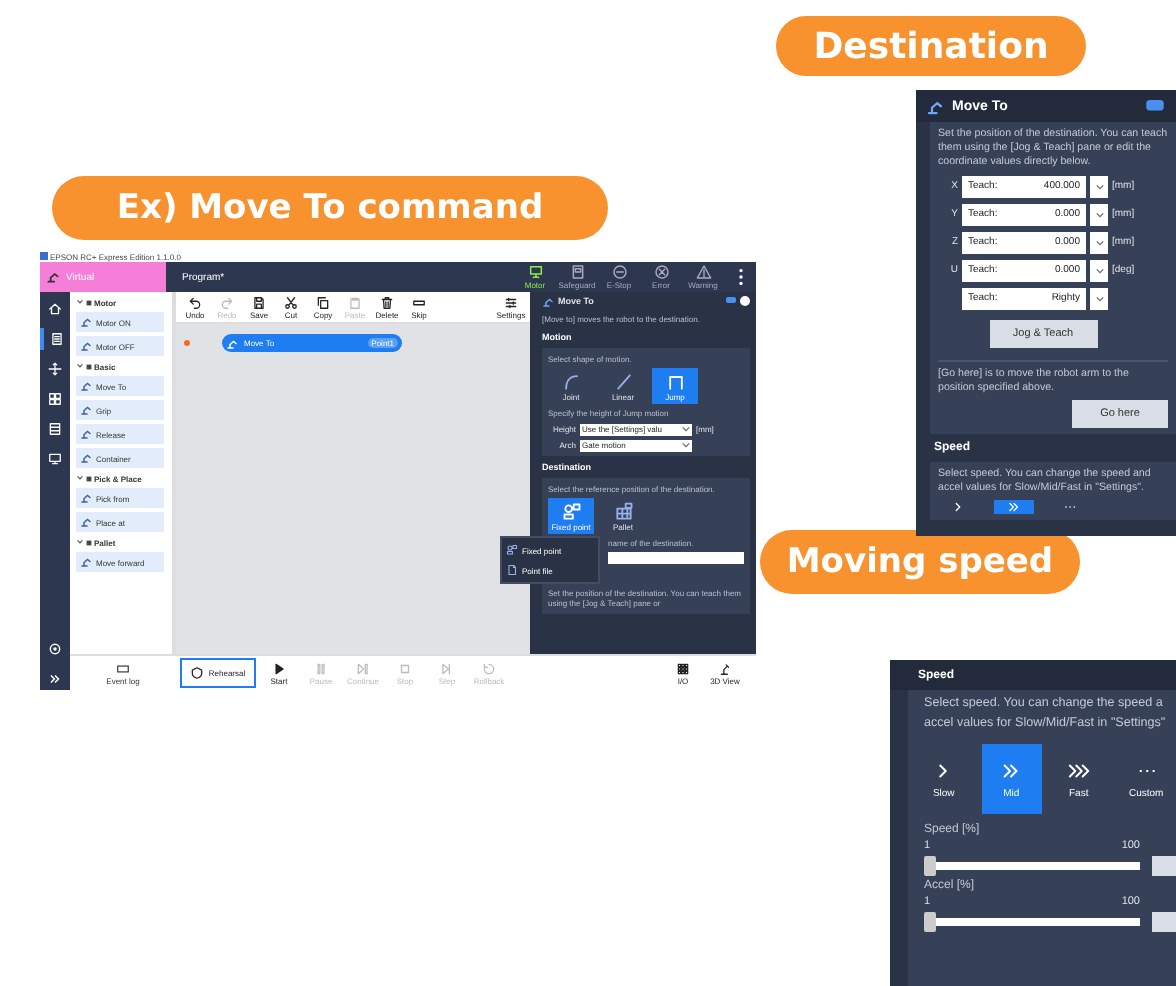 The image size is (1176, 986). Describe the element at coordinates (931, 46) in the screenshot. I see `callout-label: Destination` at that location.